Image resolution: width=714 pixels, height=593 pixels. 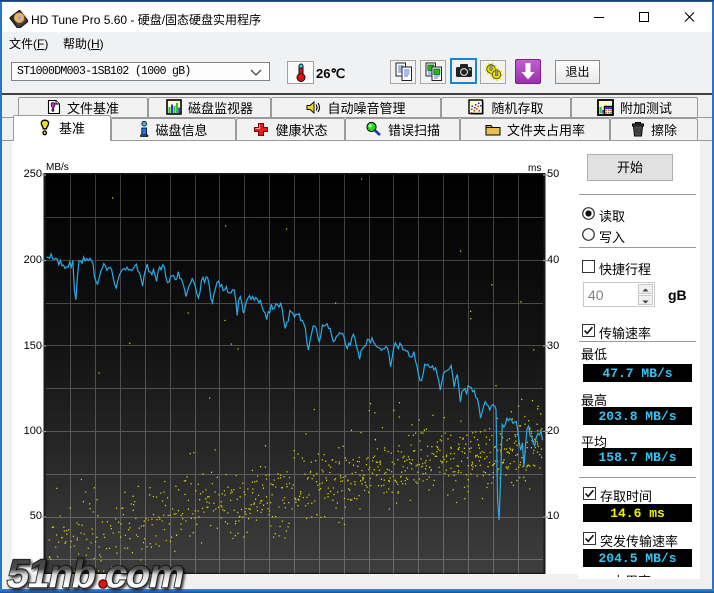 What do you see at coordinates (144, 572) in the screenshot?
I see `svg-text: com` at bounding box center [144, 572].